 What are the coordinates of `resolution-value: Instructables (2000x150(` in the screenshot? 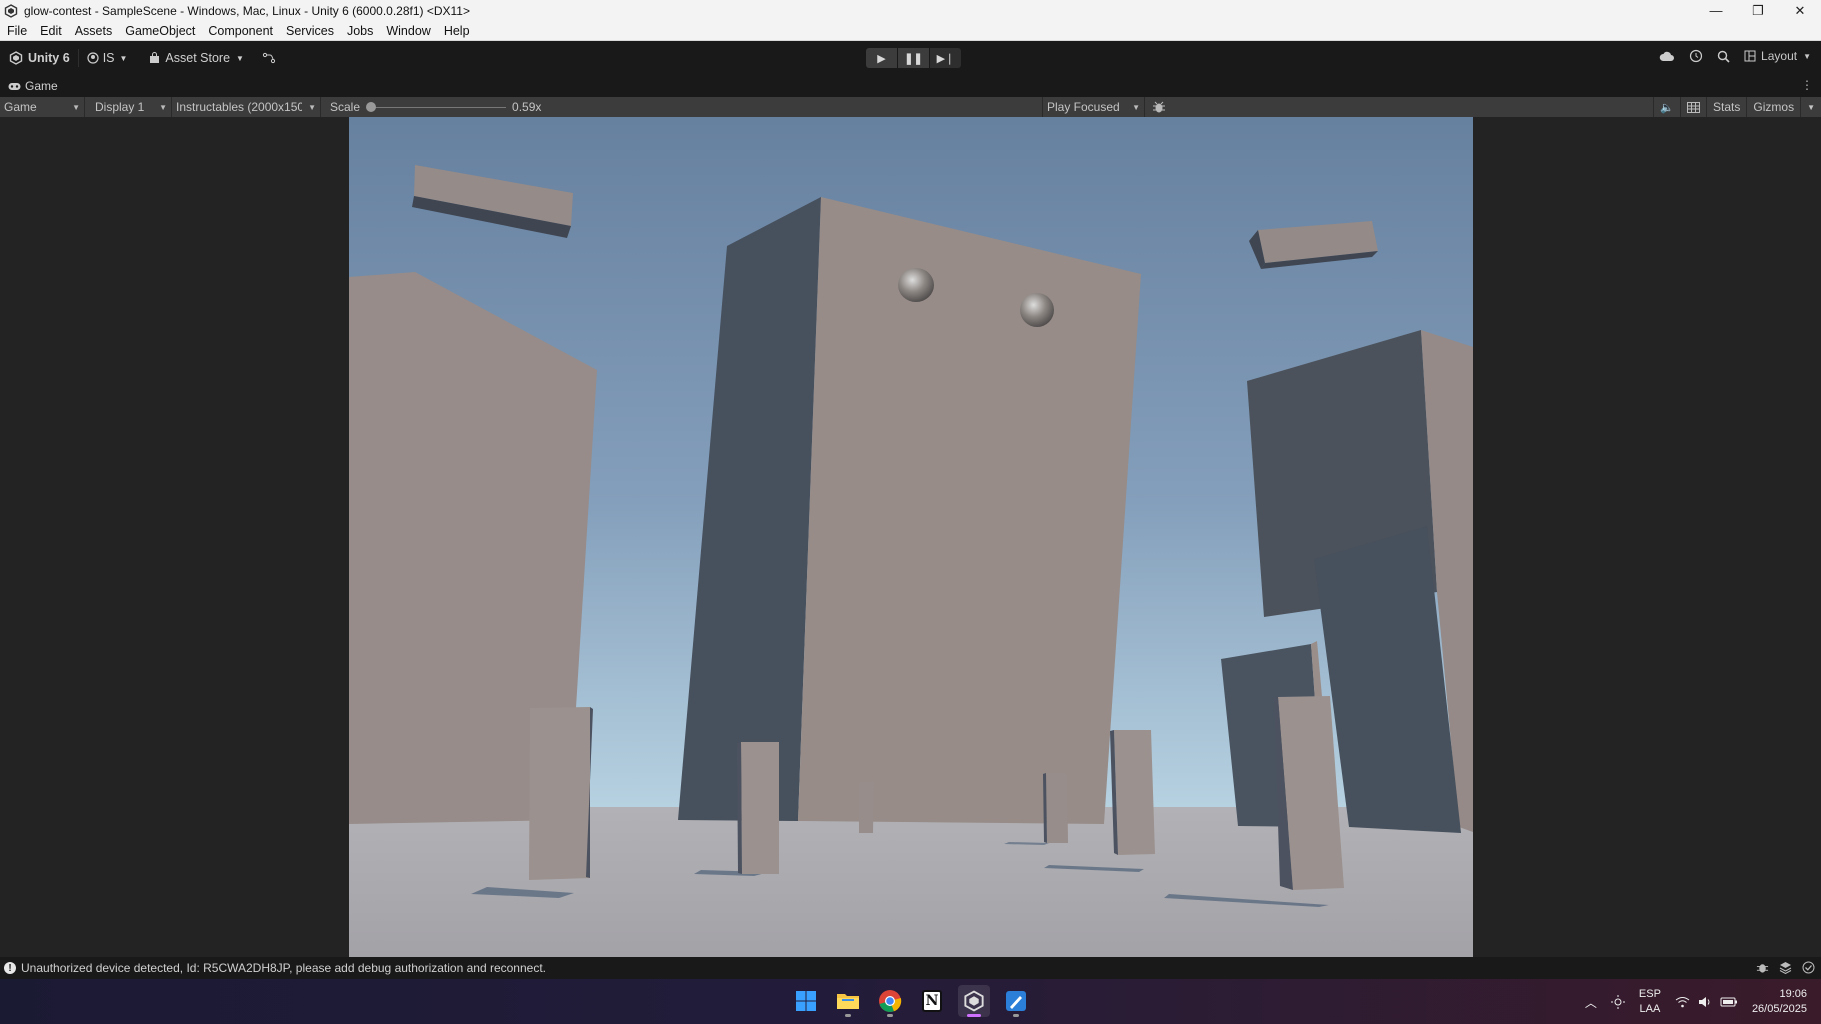 It's located at (239, 107).